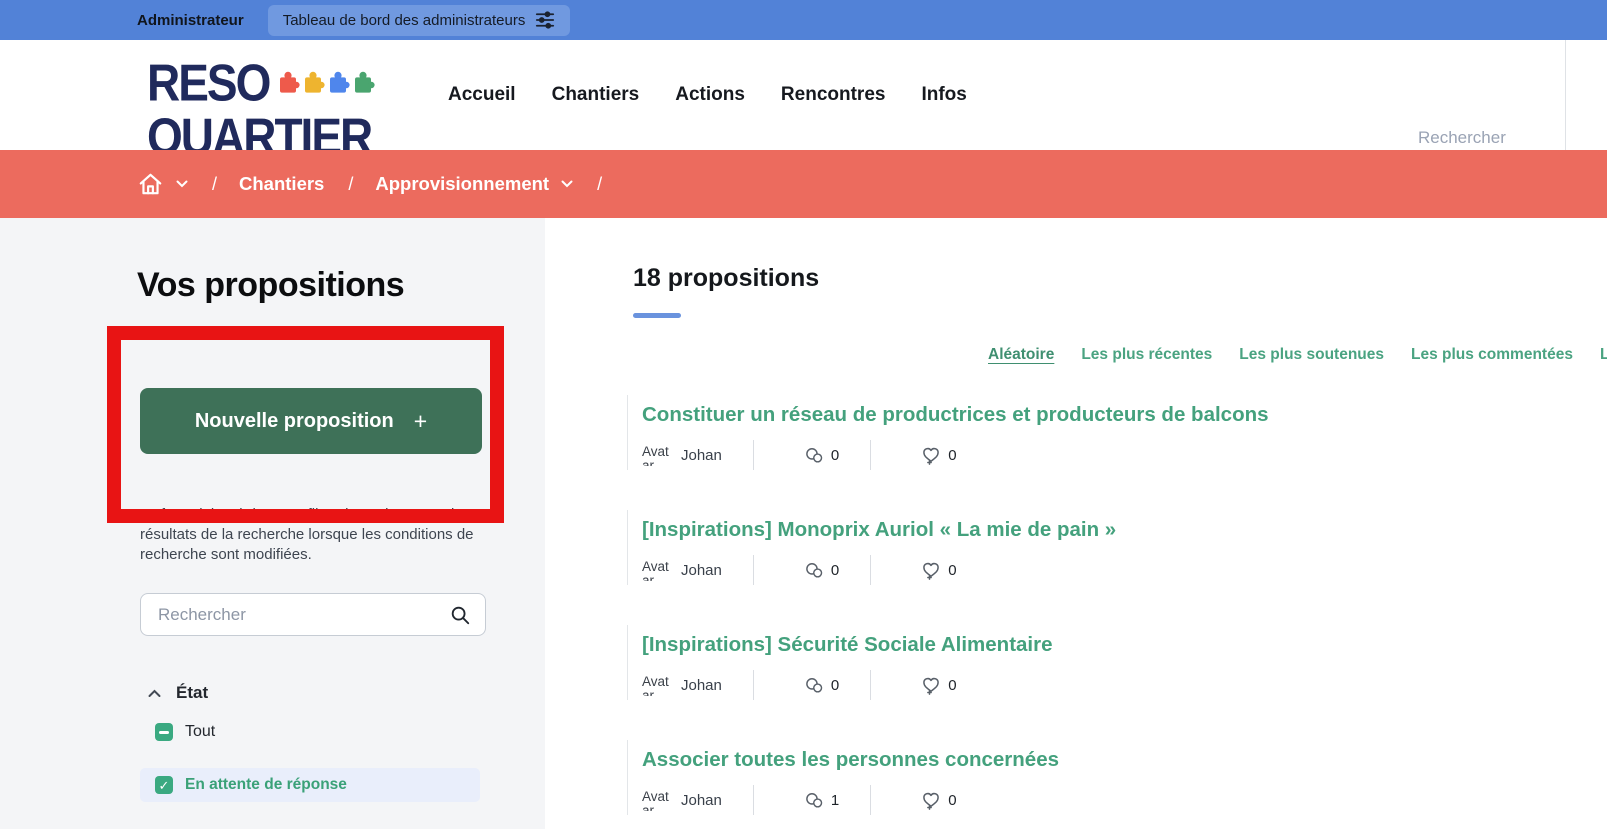 The image size is (1607, 829). I want to click on heading-underline, so click(657, 315).